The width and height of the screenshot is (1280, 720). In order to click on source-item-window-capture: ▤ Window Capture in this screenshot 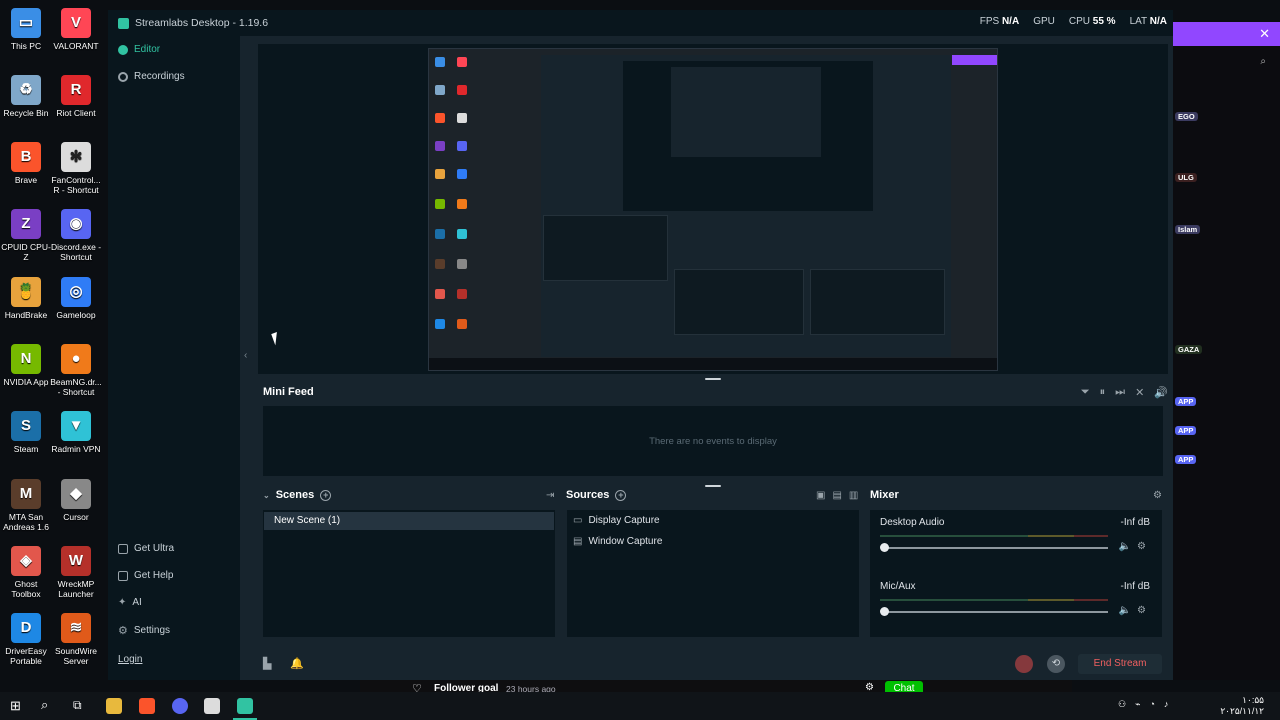, I will do `click(713, 541)`.